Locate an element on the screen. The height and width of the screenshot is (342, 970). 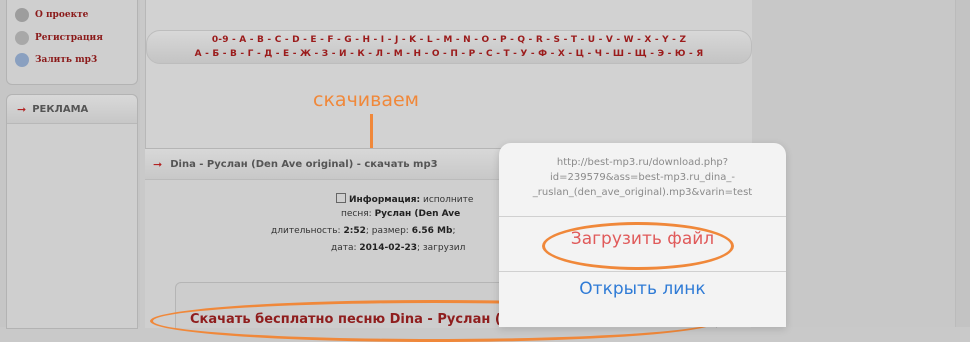
menu-item-about: О проекте is located at coordinates (51, 15).